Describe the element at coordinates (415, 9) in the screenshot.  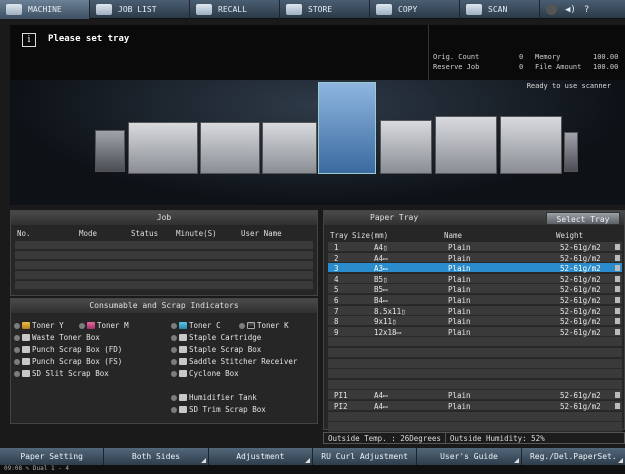
I see `tab-copy: COPY` at that location.